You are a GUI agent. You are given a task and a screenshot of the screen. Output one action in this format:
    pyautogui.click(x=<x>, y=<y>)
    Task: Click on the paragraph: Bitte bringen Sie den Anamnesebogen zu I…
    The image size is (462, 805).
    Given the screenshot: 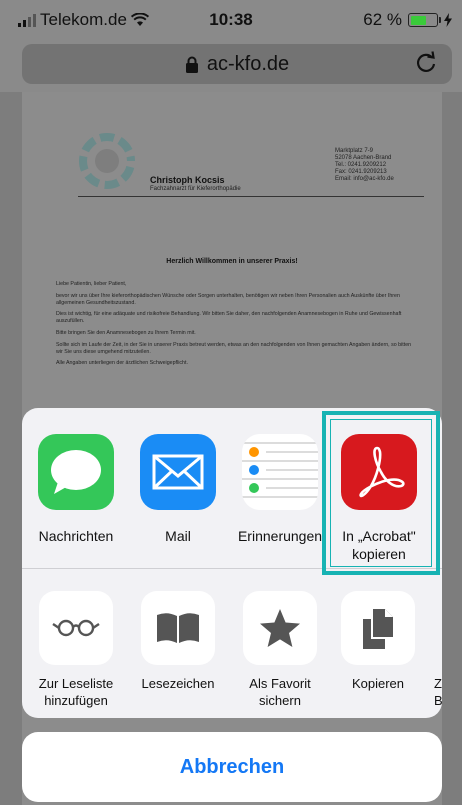 What is the action you would take?
    pyautogui.click(x=126, y=332)
    